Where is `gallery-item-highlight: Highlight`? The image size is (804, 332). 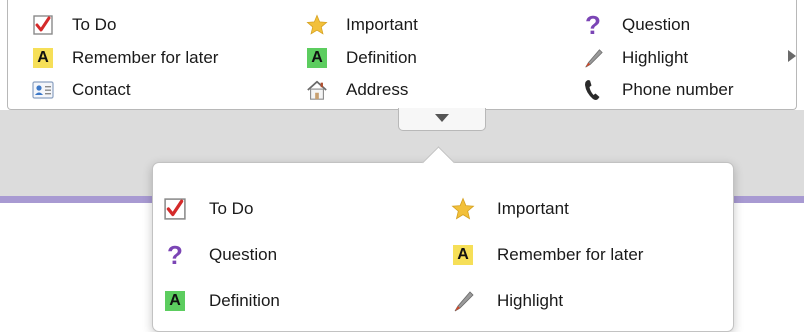
gallery-item-highlight: Highlight is located at coordinates (635, 58).